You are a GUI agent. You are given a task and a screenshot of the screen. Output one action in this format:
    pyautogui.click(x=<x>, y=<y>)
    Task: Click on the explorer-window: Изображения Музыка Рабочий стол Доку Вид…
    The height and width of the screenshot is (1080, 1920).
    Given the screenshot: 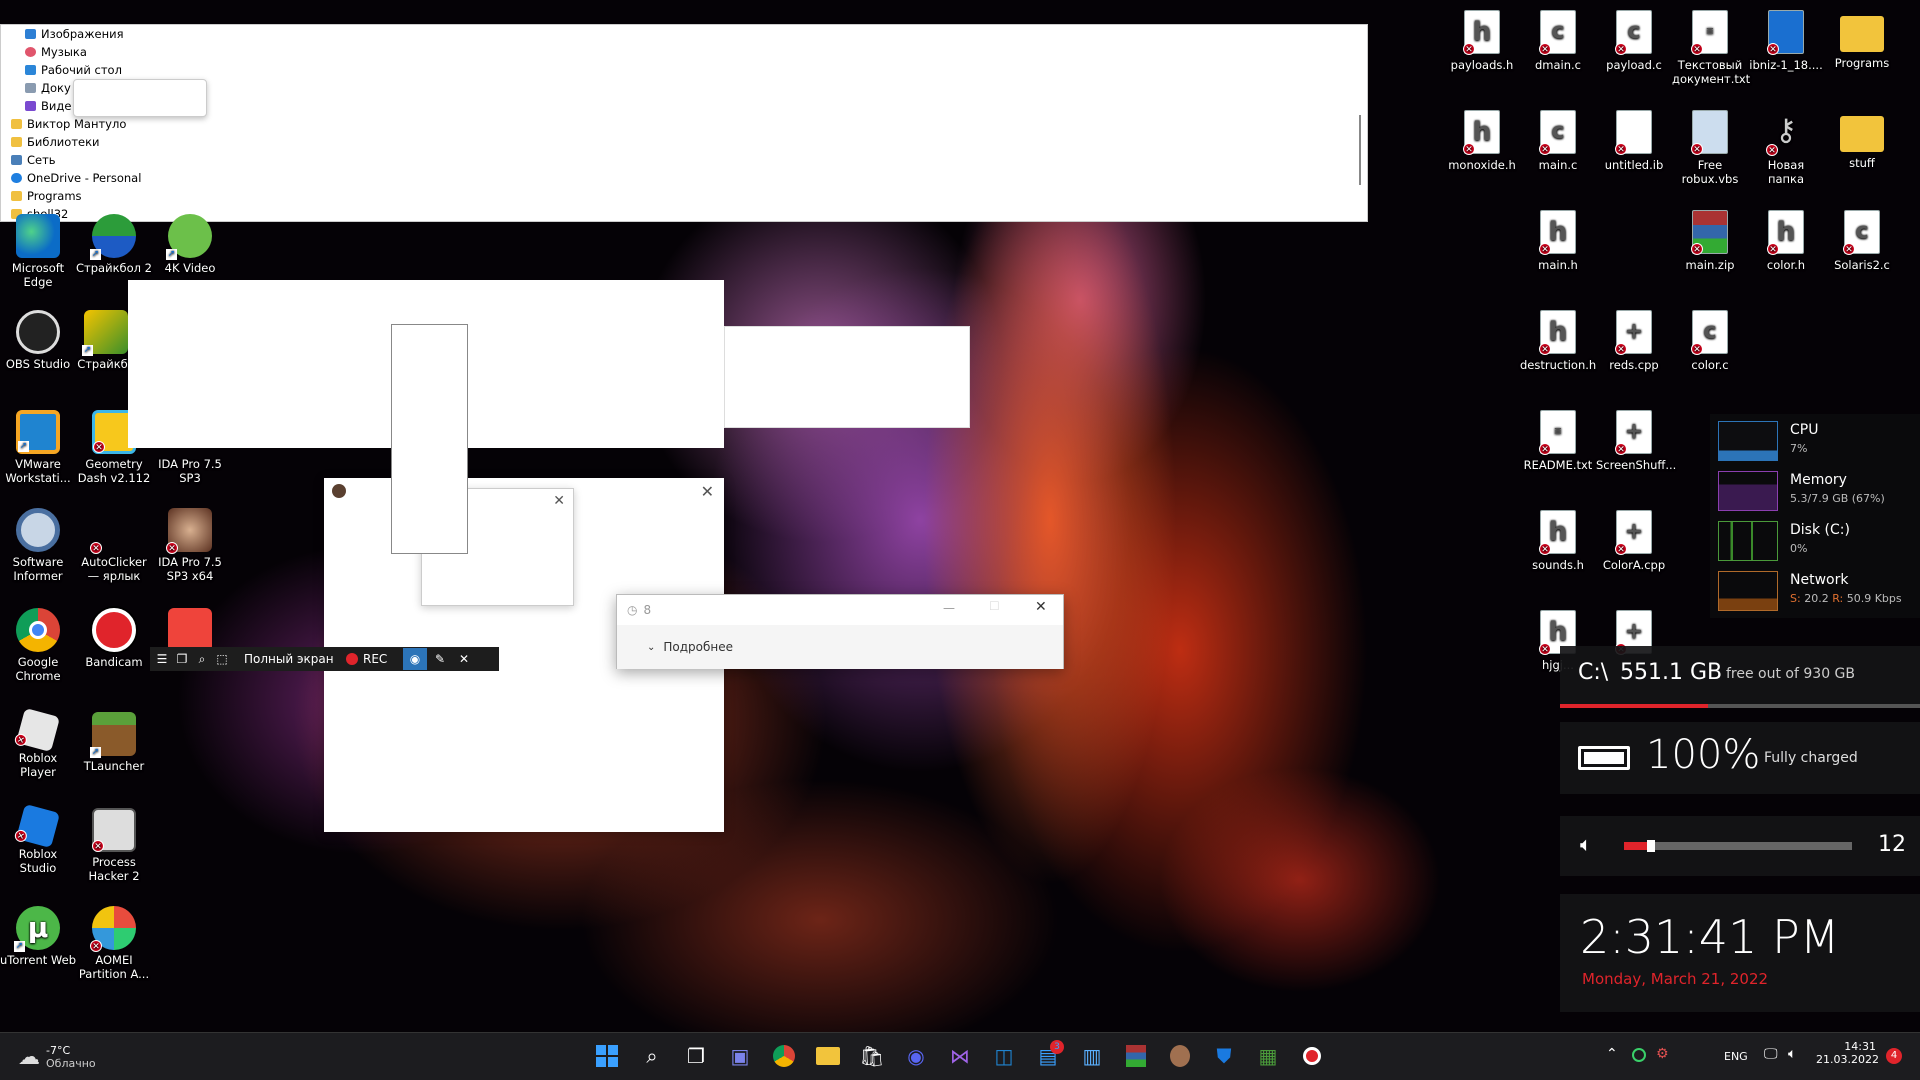 What is the action you would take?
    pyautogui.click(x=684, y=123)
    